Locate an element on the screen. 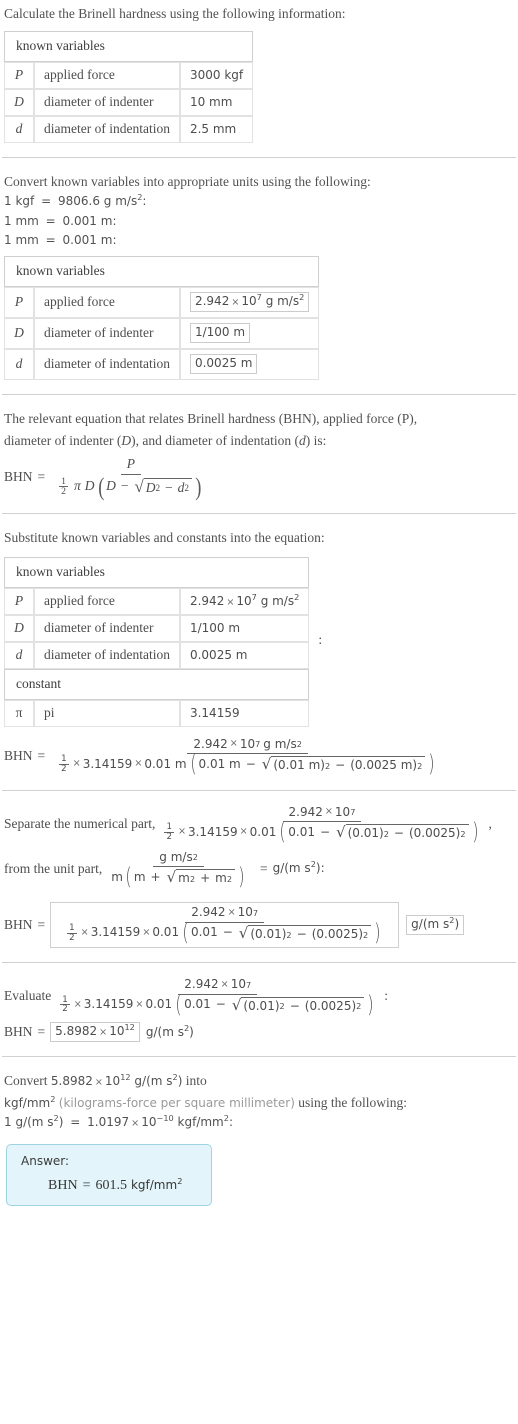  value-unit: g m/s is located at coordinates (282, 301).